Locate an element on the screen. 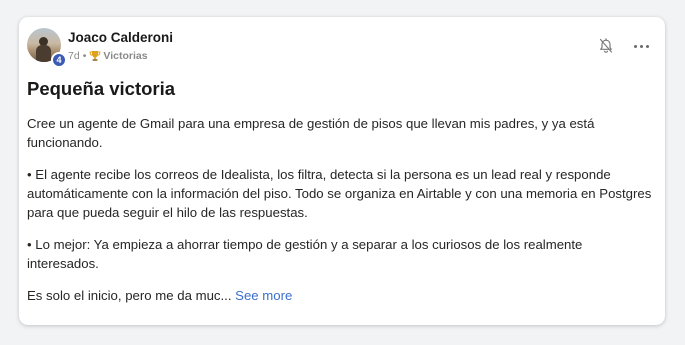 This screenshot has width=685, height=345. see-more-link: See more is located at coordinates (263, 295).